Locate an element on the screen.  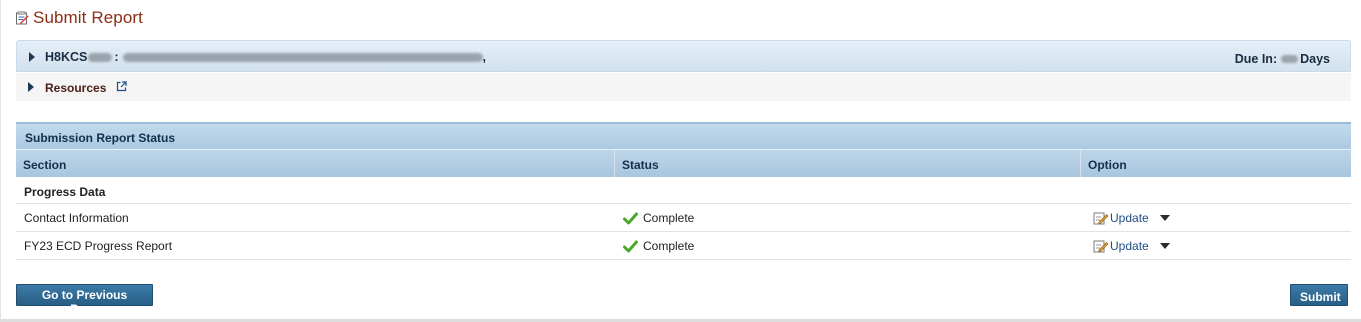
page-title: Submit Report is located at coordinates (88, 17).